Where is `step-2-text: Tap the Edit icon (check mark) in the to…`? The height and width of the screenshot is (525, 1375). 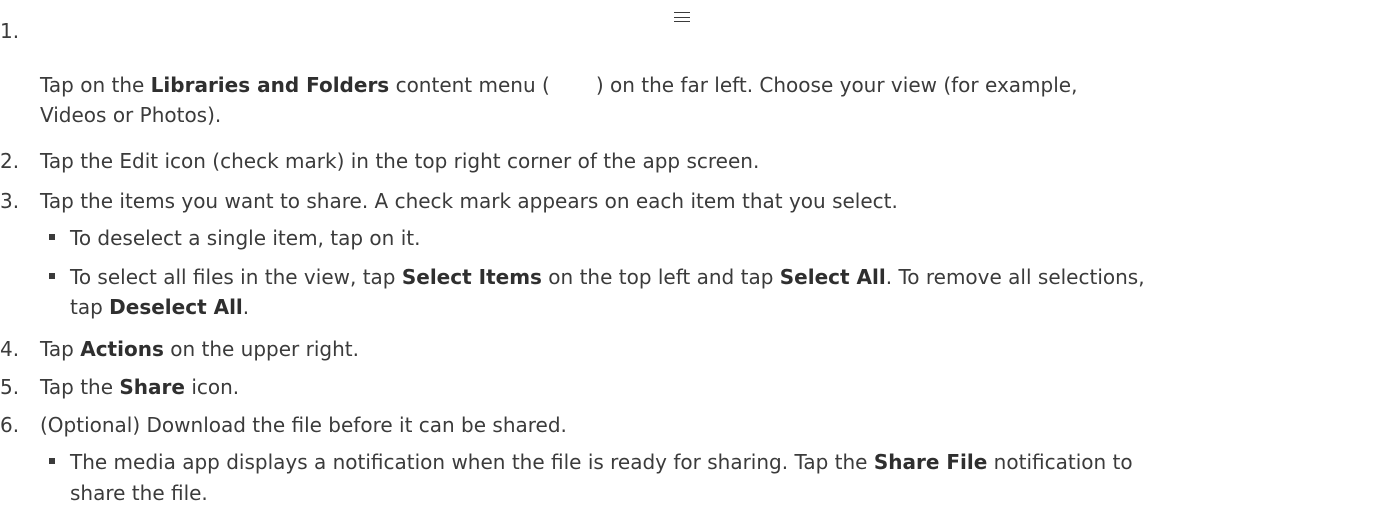 step-2-text: Tap the Edit icon (check mark) in the to… is located at coordinates (400, 161).